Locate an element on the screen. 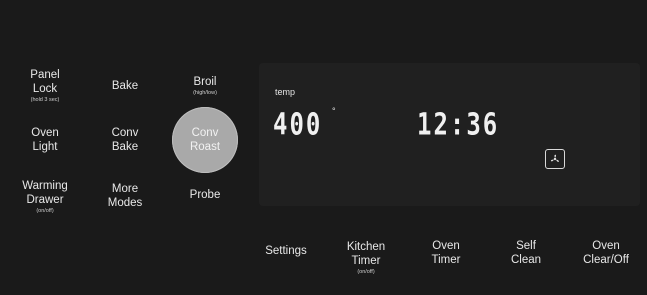 The width and height of the screenshot is (647, 295). kitchen-timer-label: Kitchen is located at coordinates (366, 247).